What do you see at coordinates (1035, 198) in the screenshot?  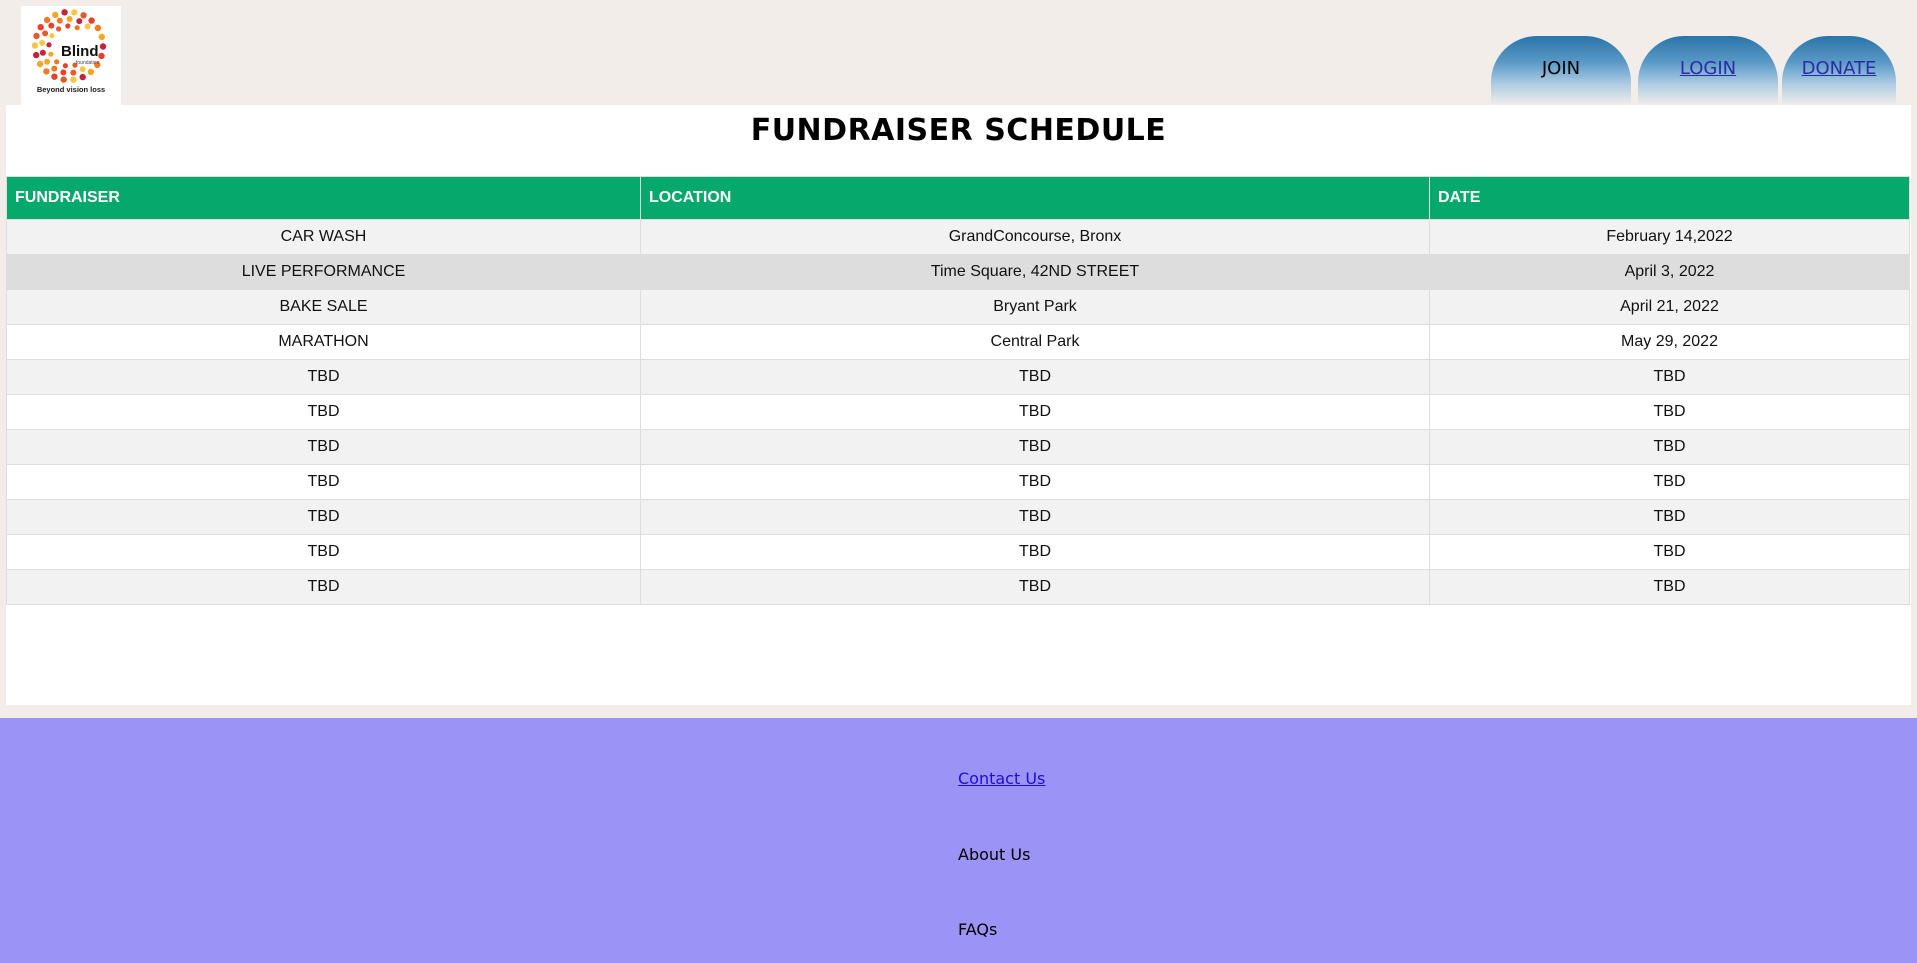 I see `column-header-location: LOCATION` at bounding box center [1035, 198].